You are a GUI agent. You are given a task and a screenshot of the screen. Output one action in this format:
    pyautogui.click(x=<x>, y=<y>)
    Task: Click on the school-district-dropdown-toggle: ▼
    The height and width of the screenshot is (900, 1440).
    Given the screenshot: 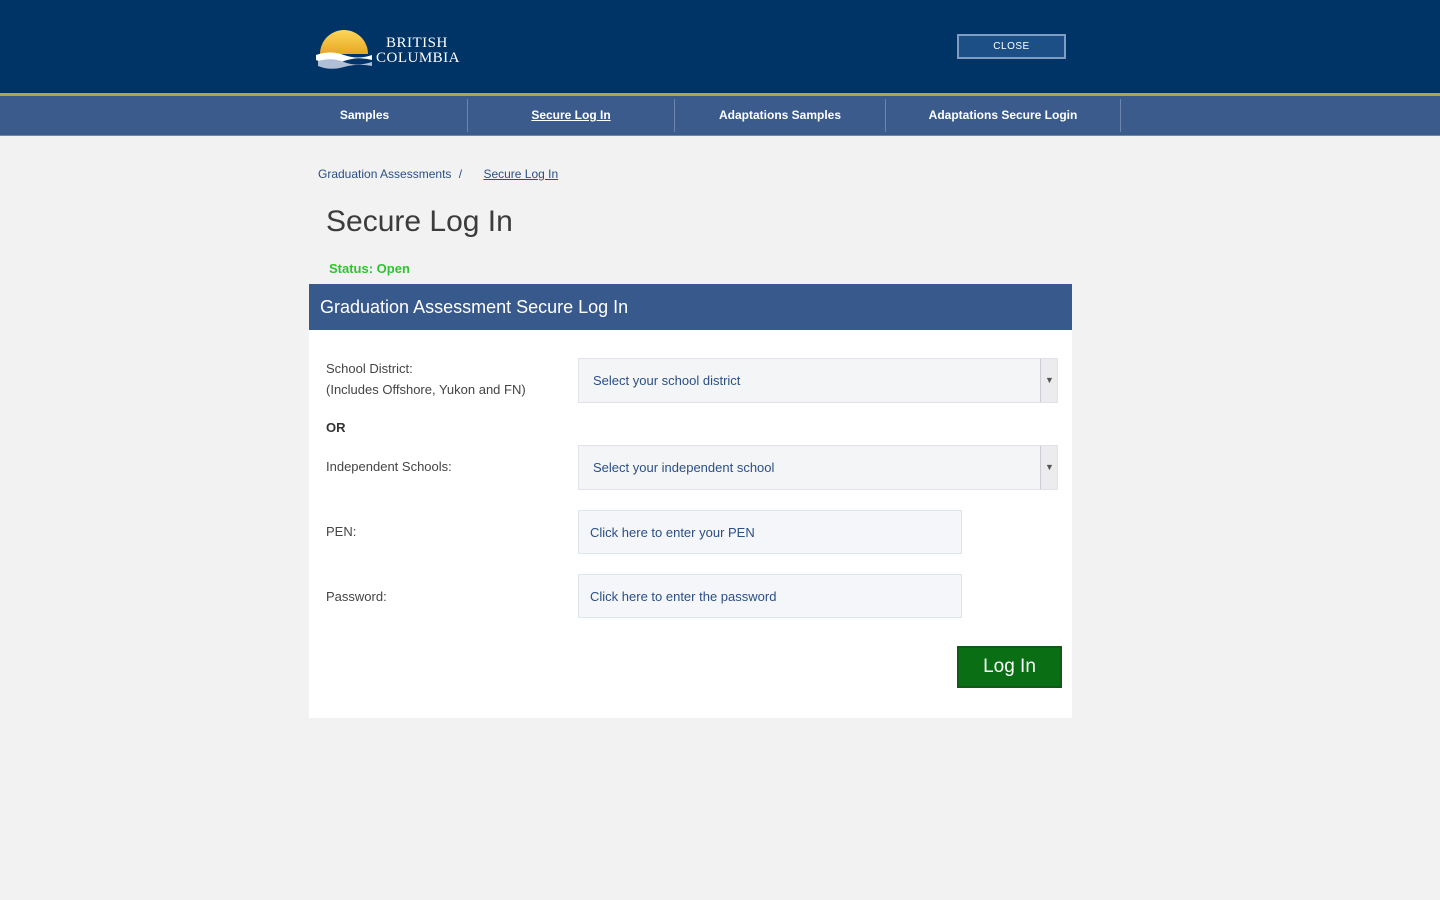 What is the action you would take?
    pyautogui.click(x=1048, y=380)
    